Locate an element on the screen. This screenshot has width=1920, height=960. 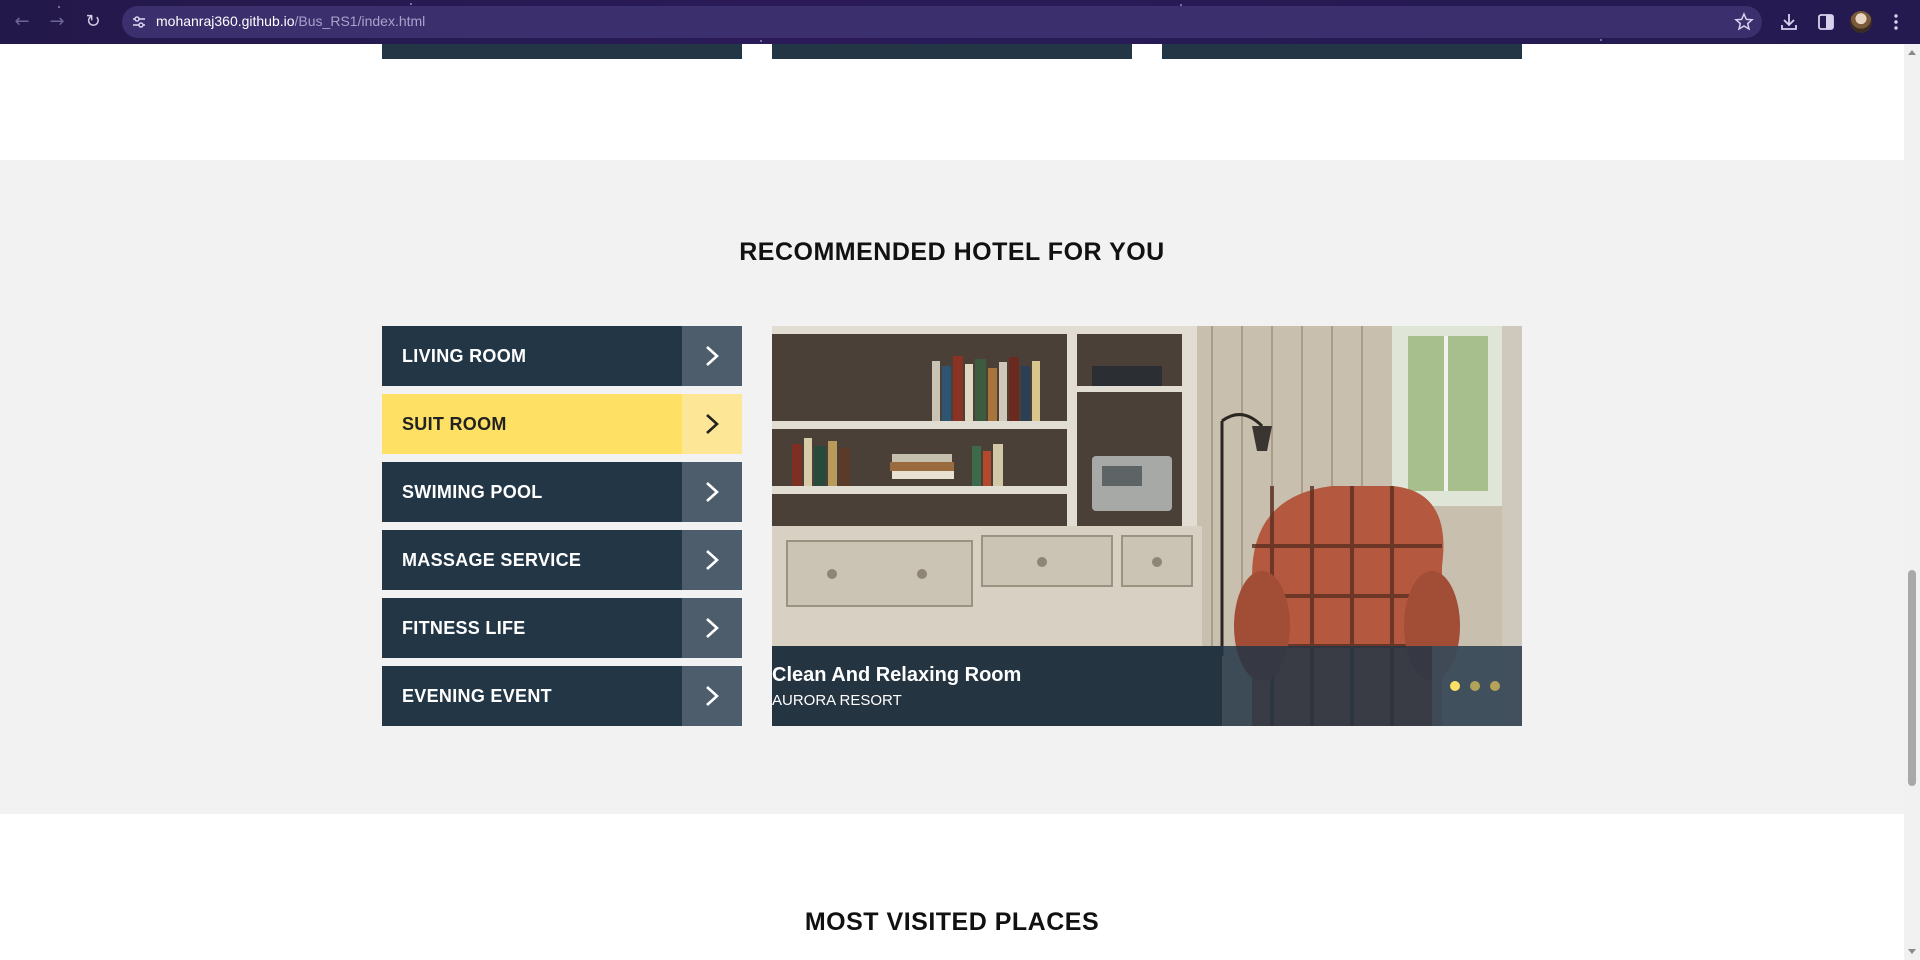
scrollbar-thumb is located at coordinates (1912, 678).